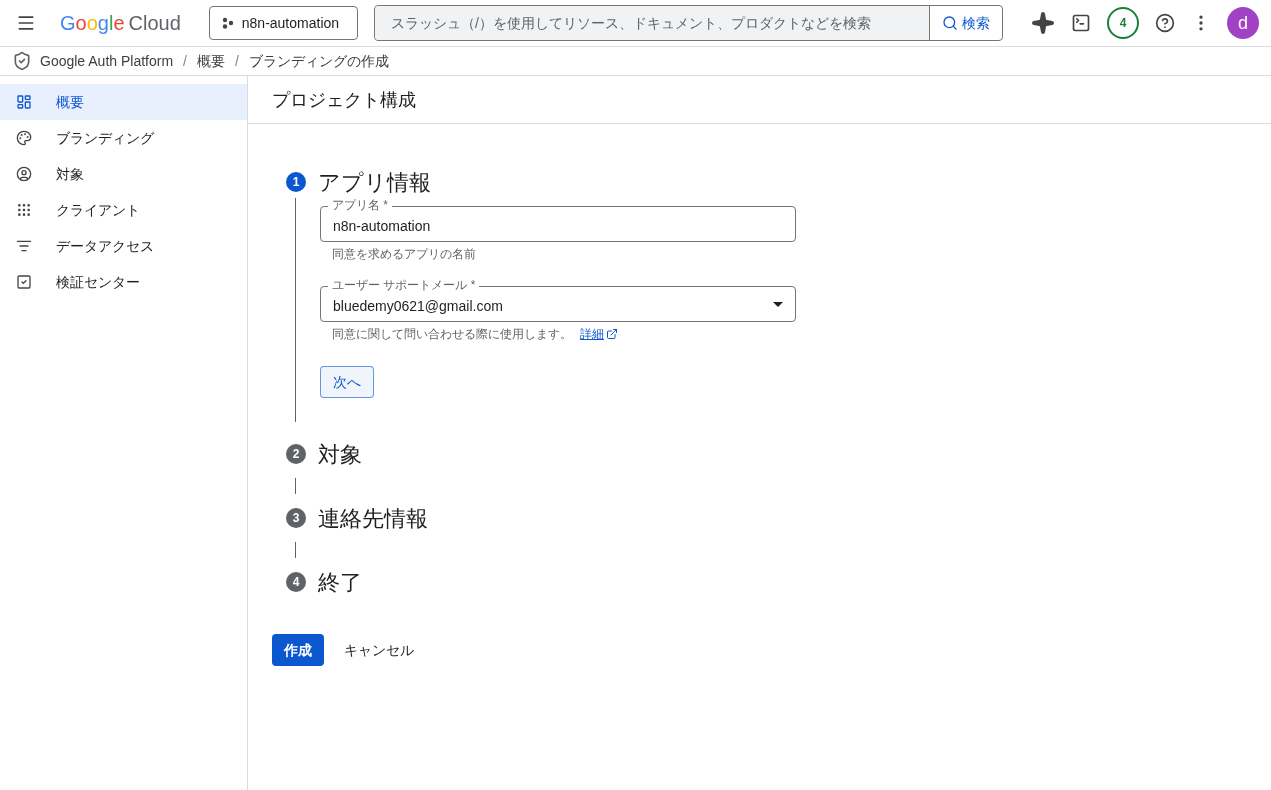  Describe the element at coordinates (123, 138) in the screenshot. I see `sidebar-item: ブランディング` at that location.